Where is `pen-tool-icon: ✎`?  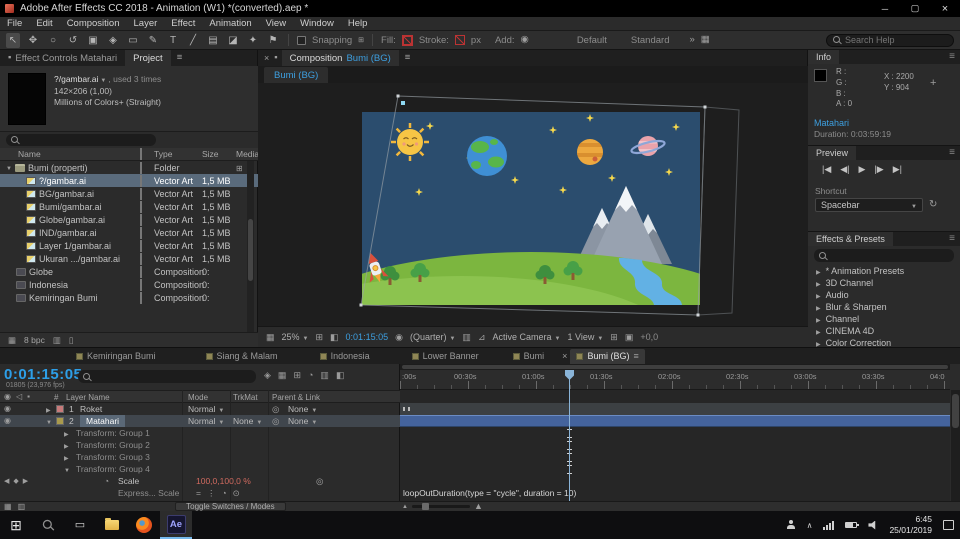
pen-tool-icon: ✎ is located at coordinates (153, 40).